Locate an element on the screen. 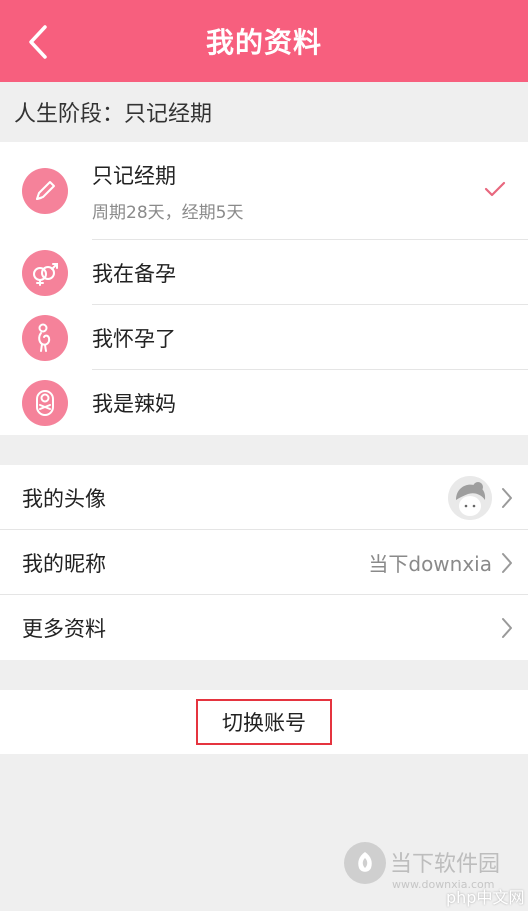  switch-account-section: 切换账号 is located at coordinates (264, 722).